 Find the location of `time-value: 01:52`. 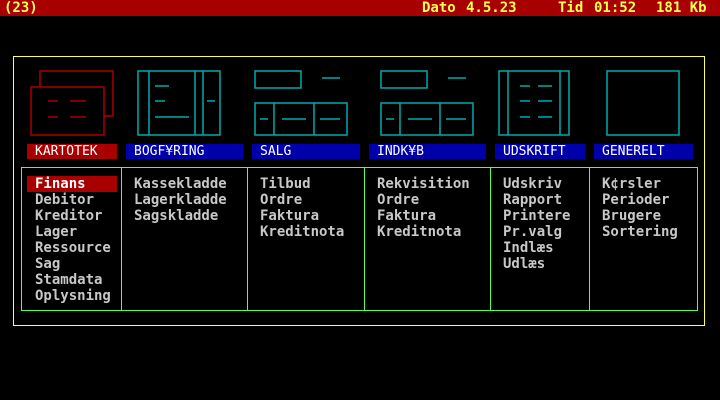

time-value: 01:52 is located at coordinates (615, 8).